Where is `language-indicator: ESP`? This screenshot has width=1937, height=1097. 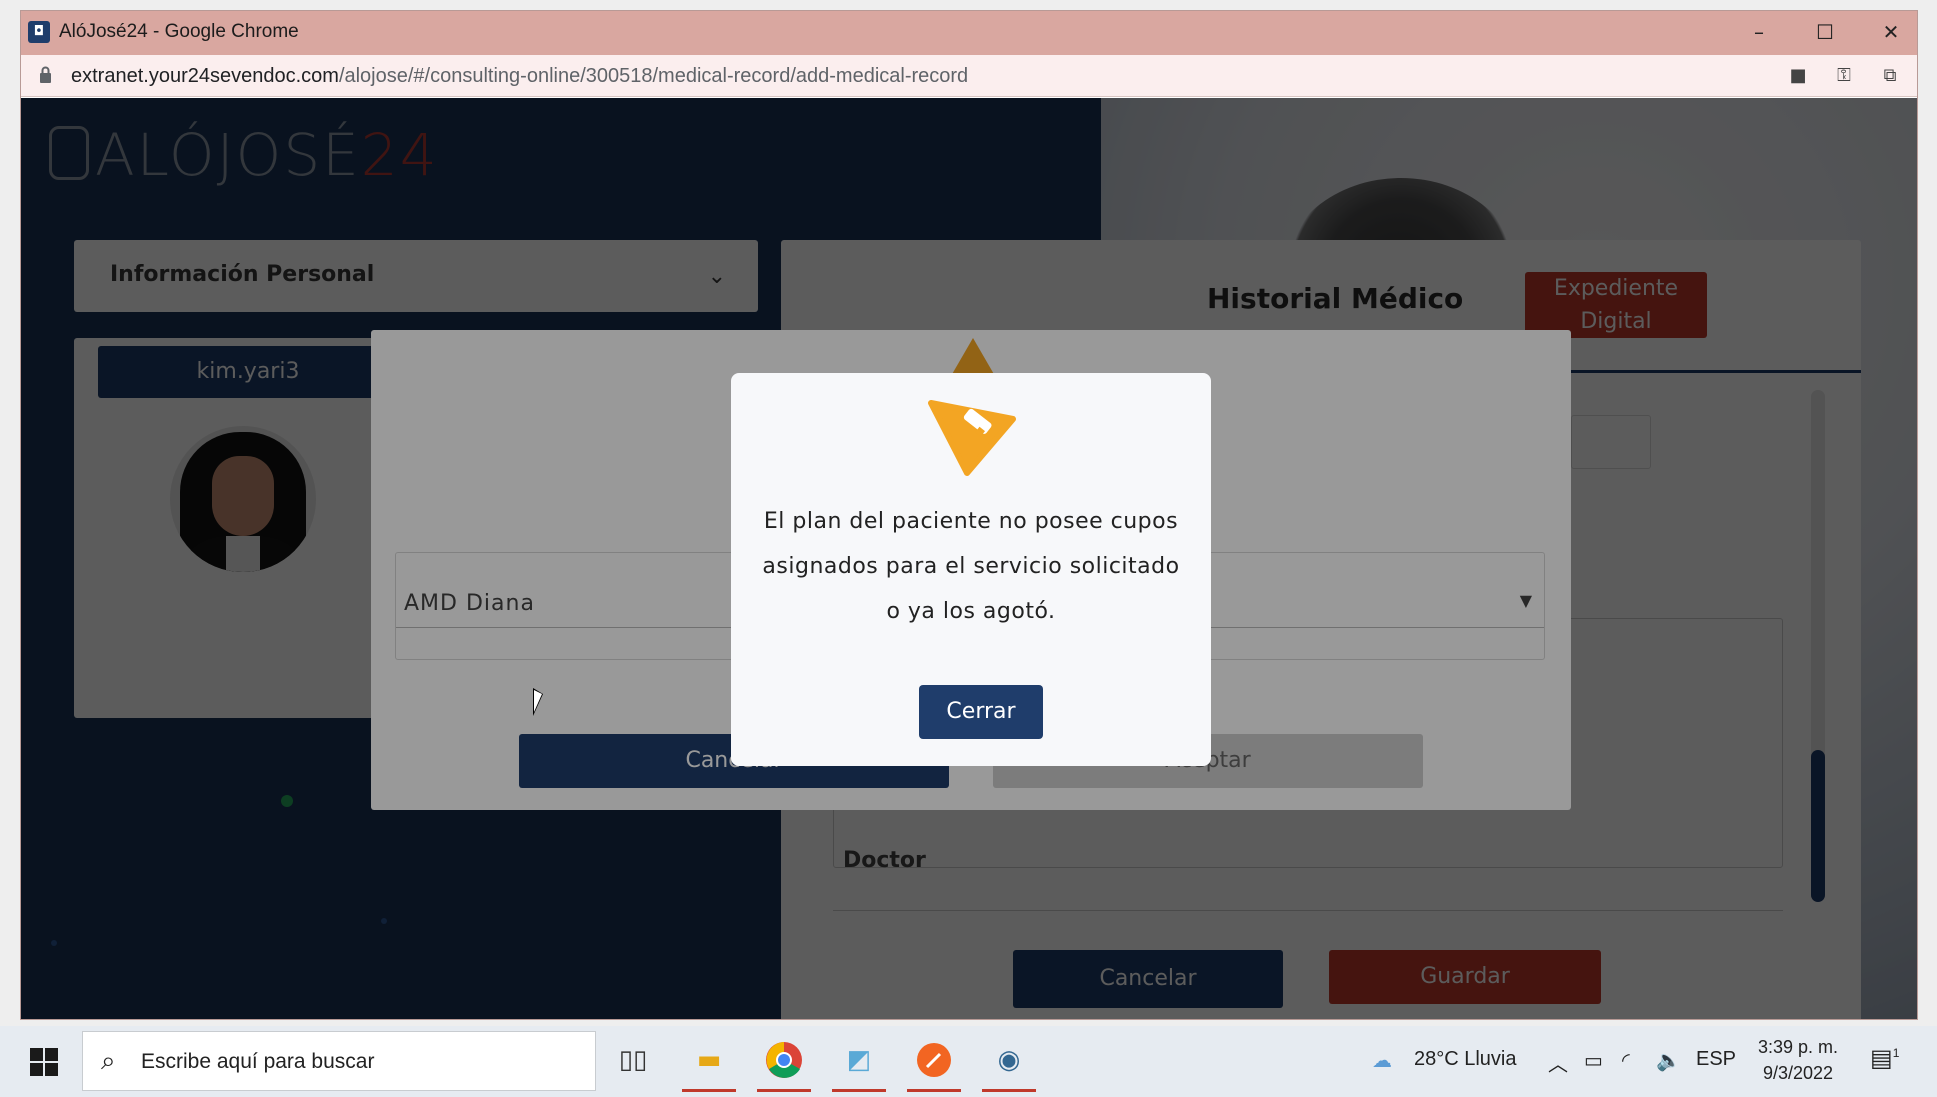
language-indicator: ESP is located at coordinates (1716, 1059).